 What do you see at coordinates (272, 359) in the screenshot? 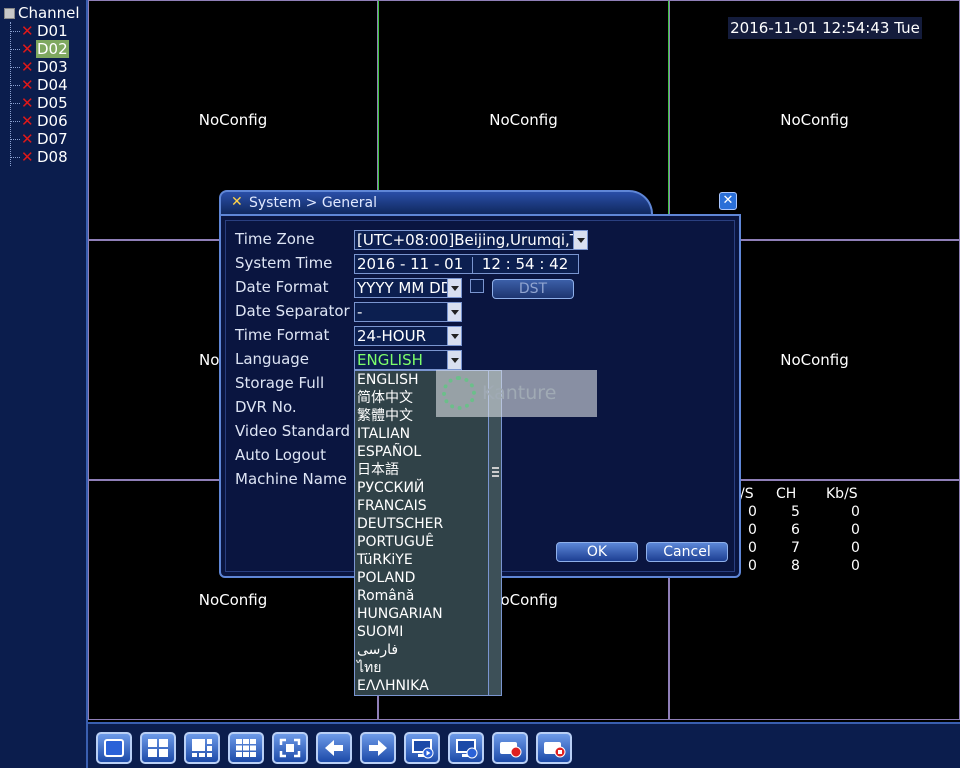
I see `language-label: Language` at bounding box center [272, 359].